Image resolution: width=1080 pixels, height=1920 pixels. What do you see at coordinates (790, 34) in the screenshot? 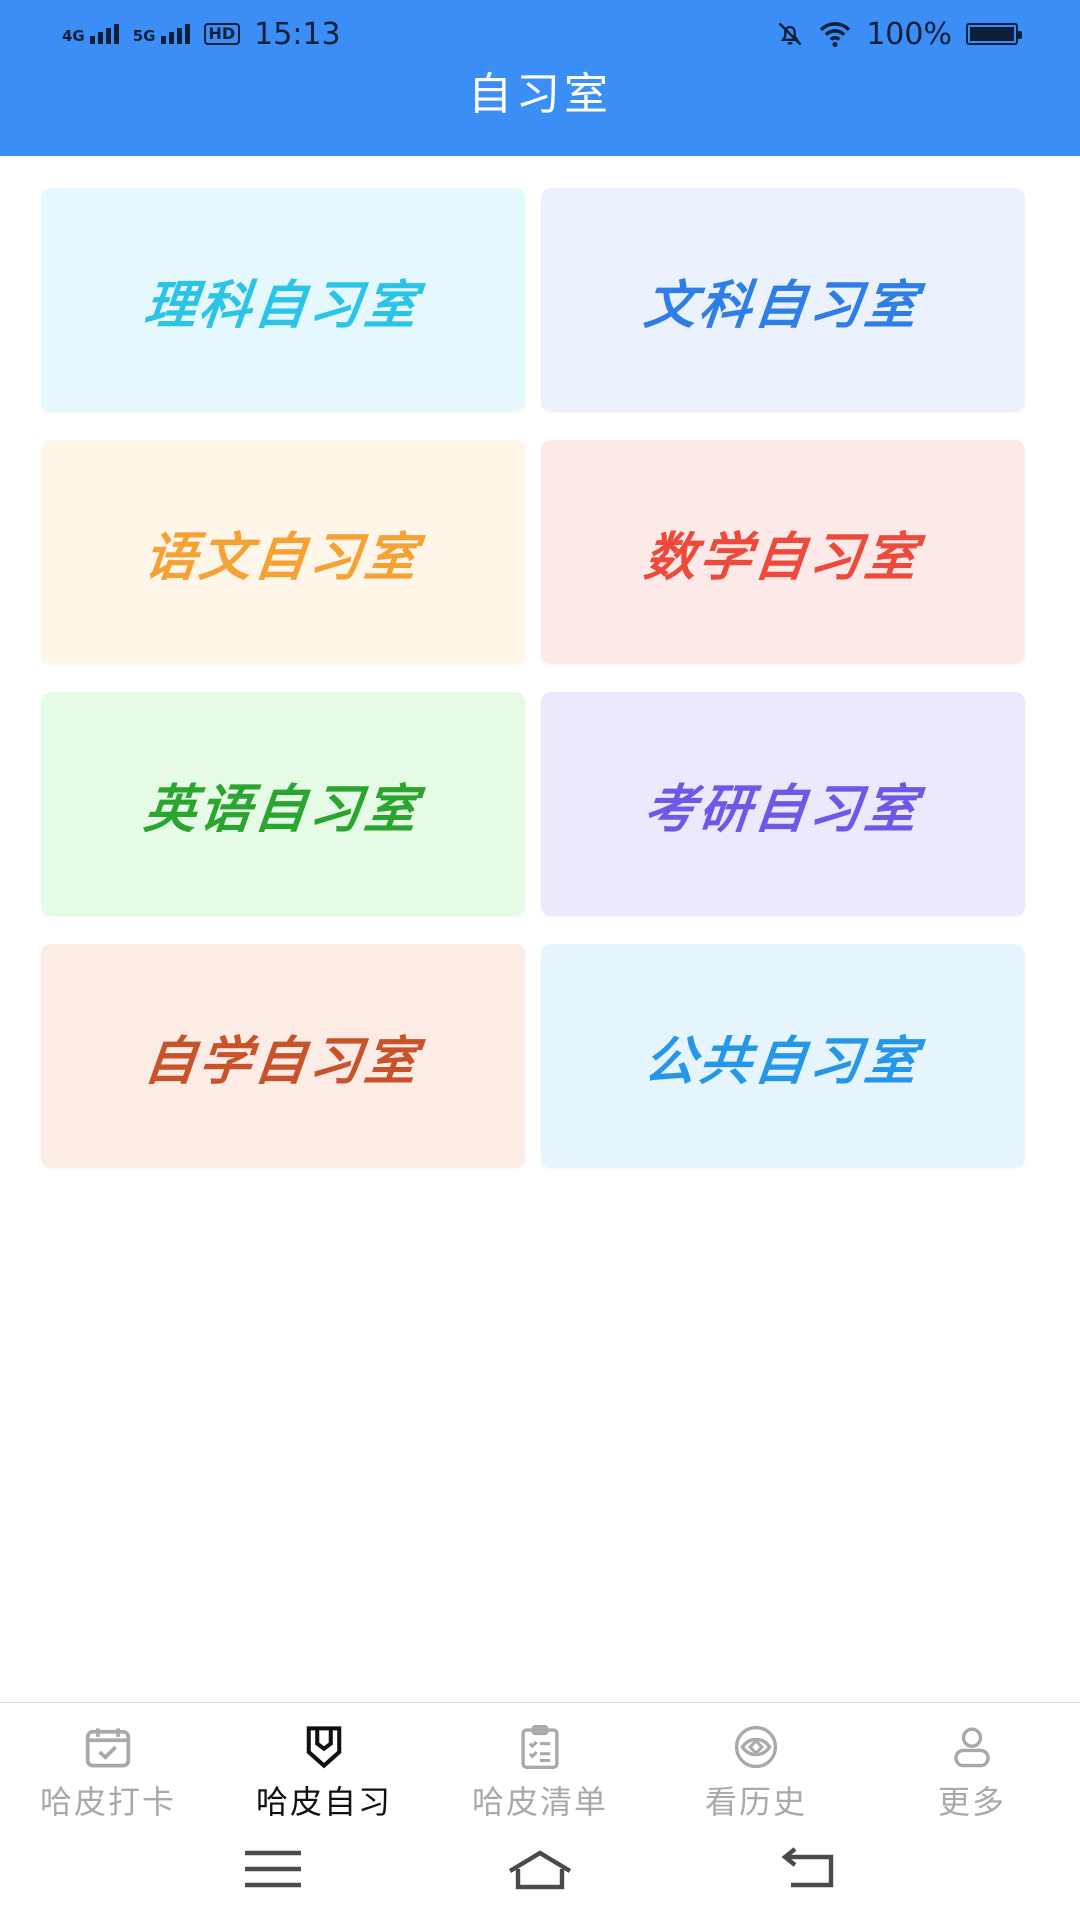
I see `bell-off-icon` at bounding box center [790, 34].